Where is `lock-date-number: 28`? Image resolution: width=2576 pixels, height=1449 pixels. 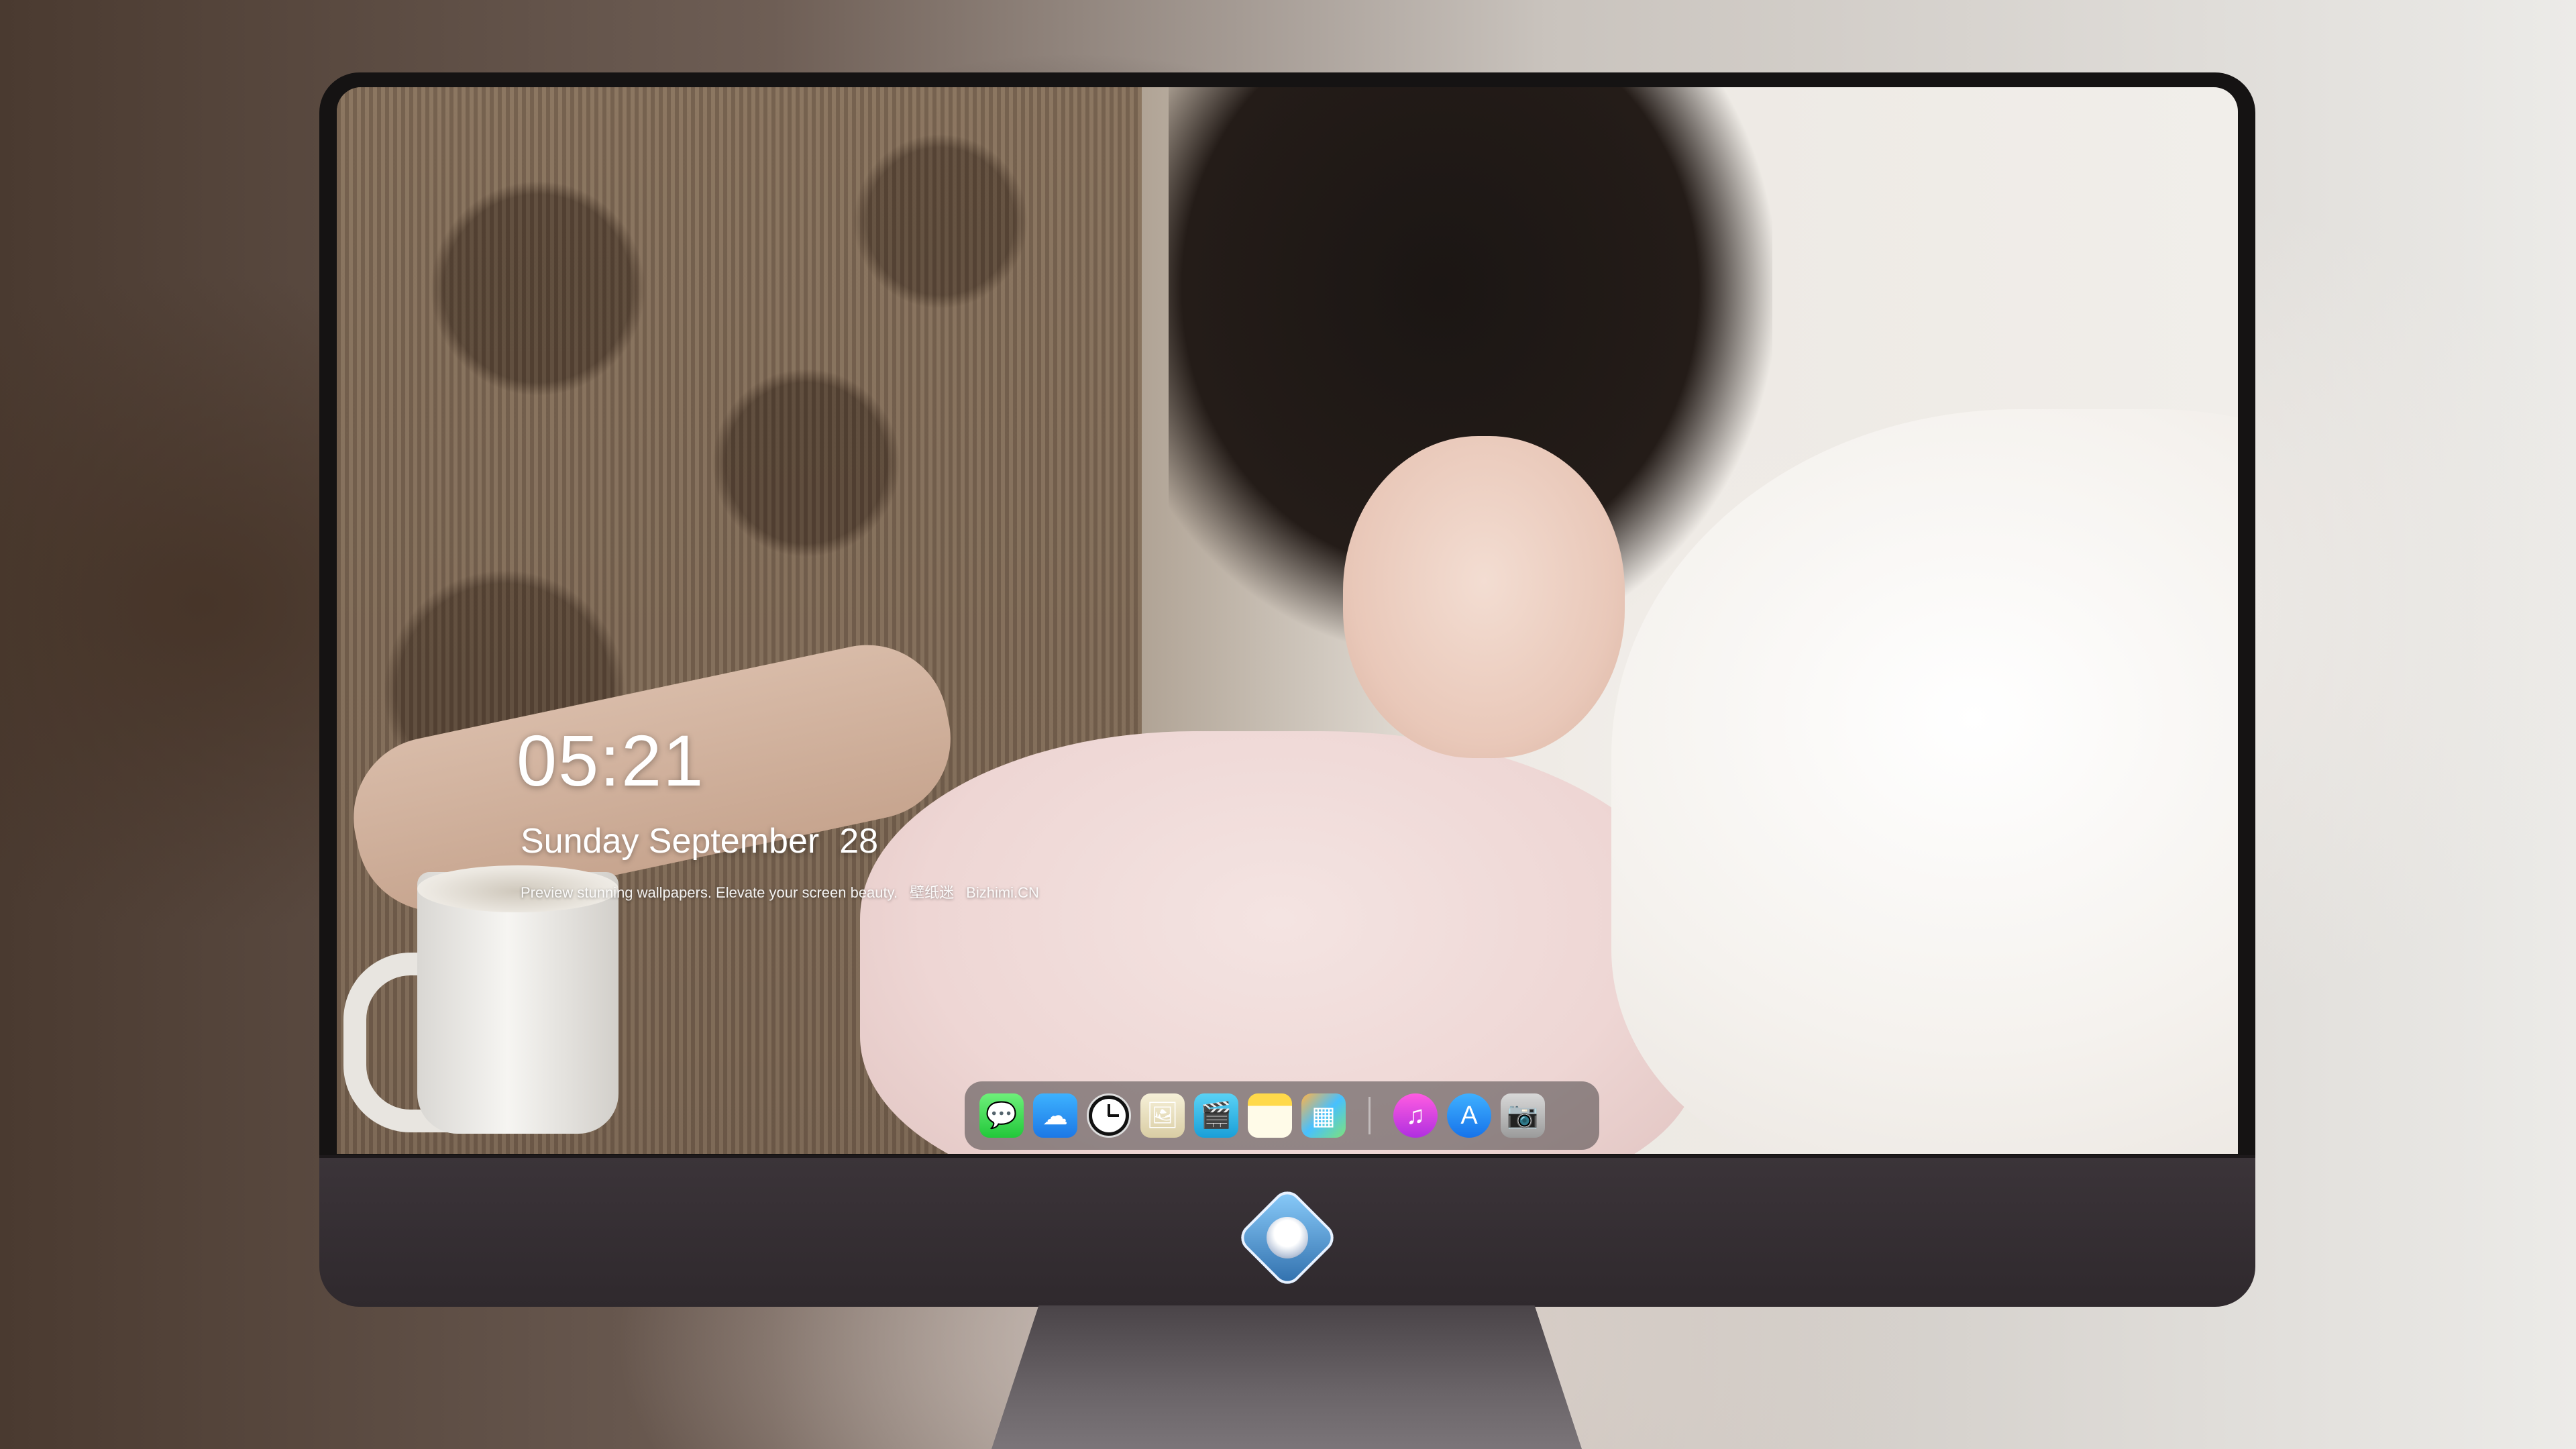 lock-date-number: 28 is located at coordinates (859, 841).